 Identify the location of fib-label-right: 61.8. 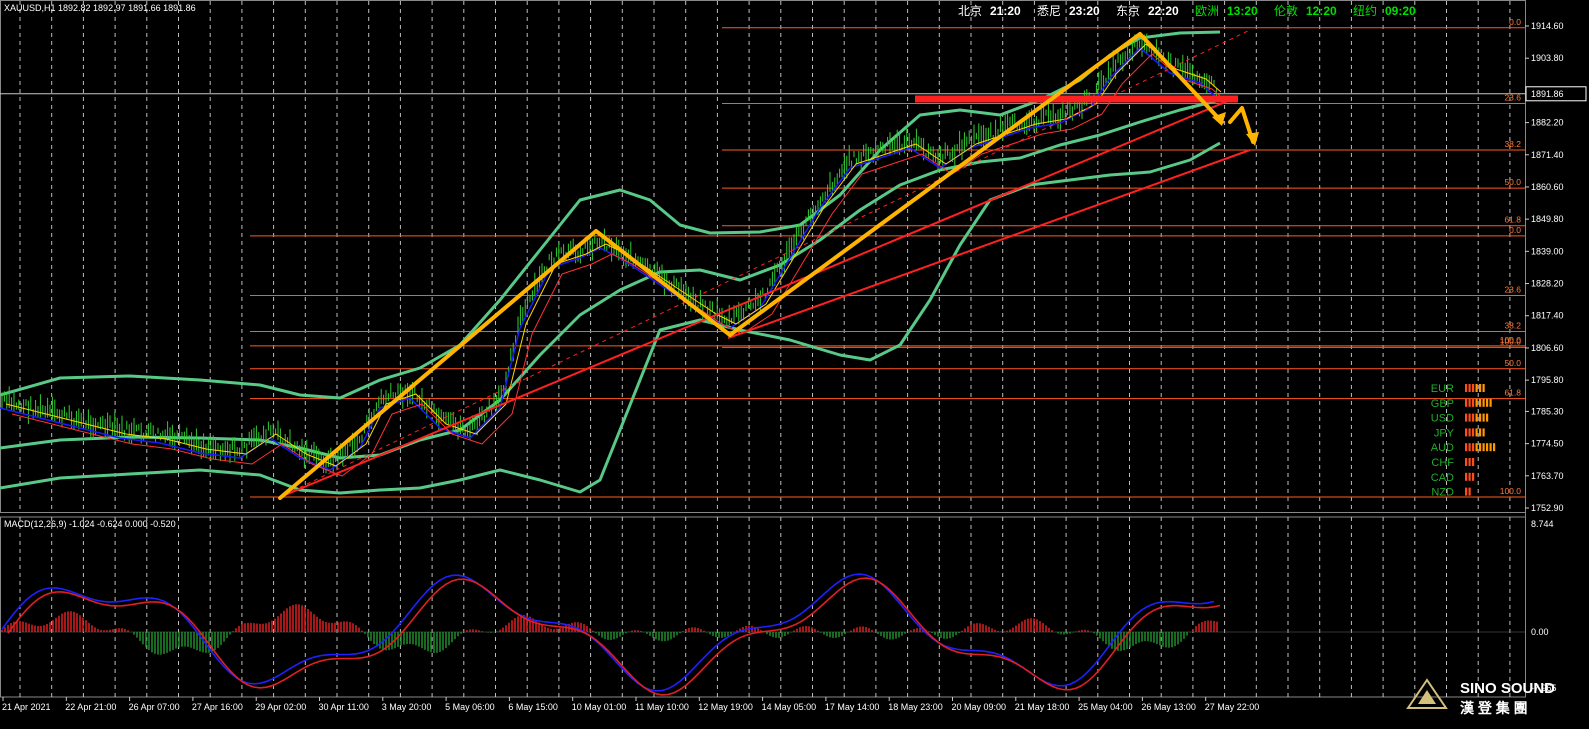
(1512, 220).